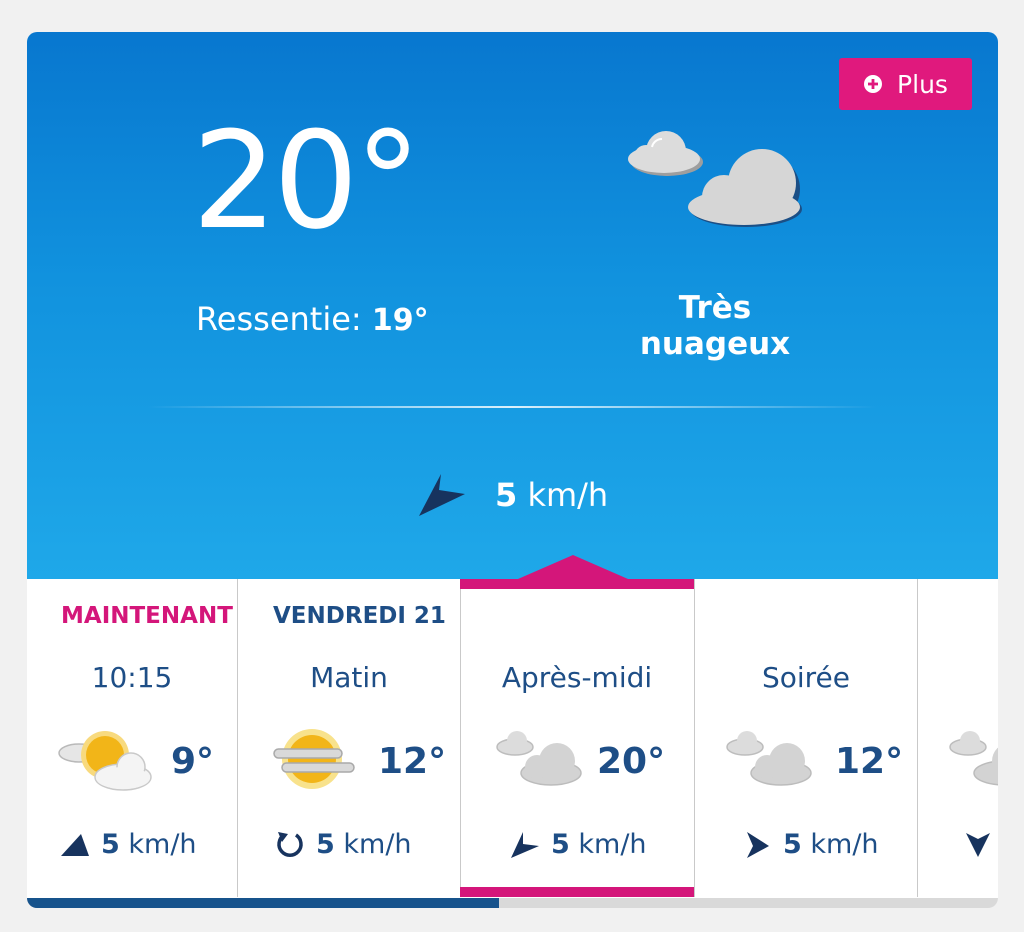 The height and width of the screenshot is (932, 1024). What do you see at coordinates (577, 584) in the screenshot?
I see `active-slot-top-bar` at bounding box center [577, 584].